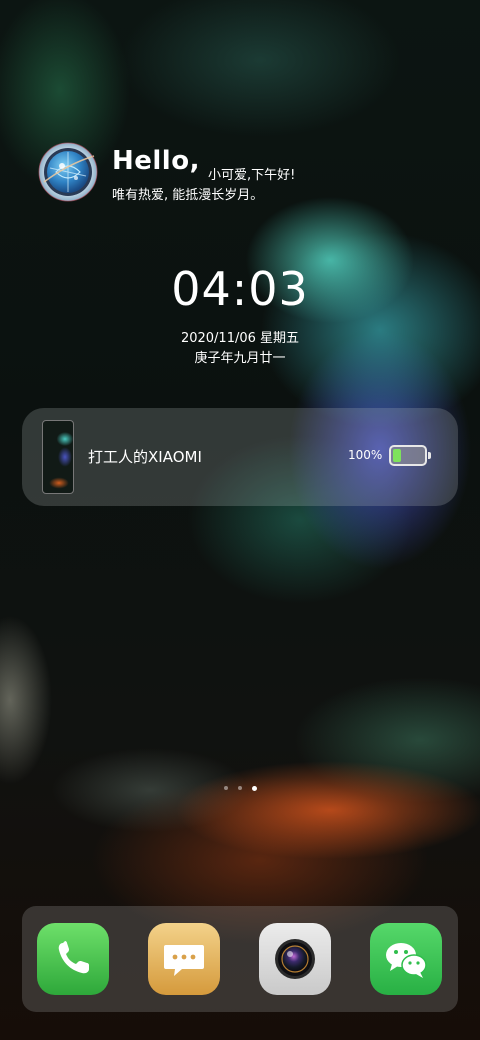  I want to click on greeting-widget: Hello, 小可爱,下午好! 唯有热爱, 能抵漫长岁月。, so click(248, 174).